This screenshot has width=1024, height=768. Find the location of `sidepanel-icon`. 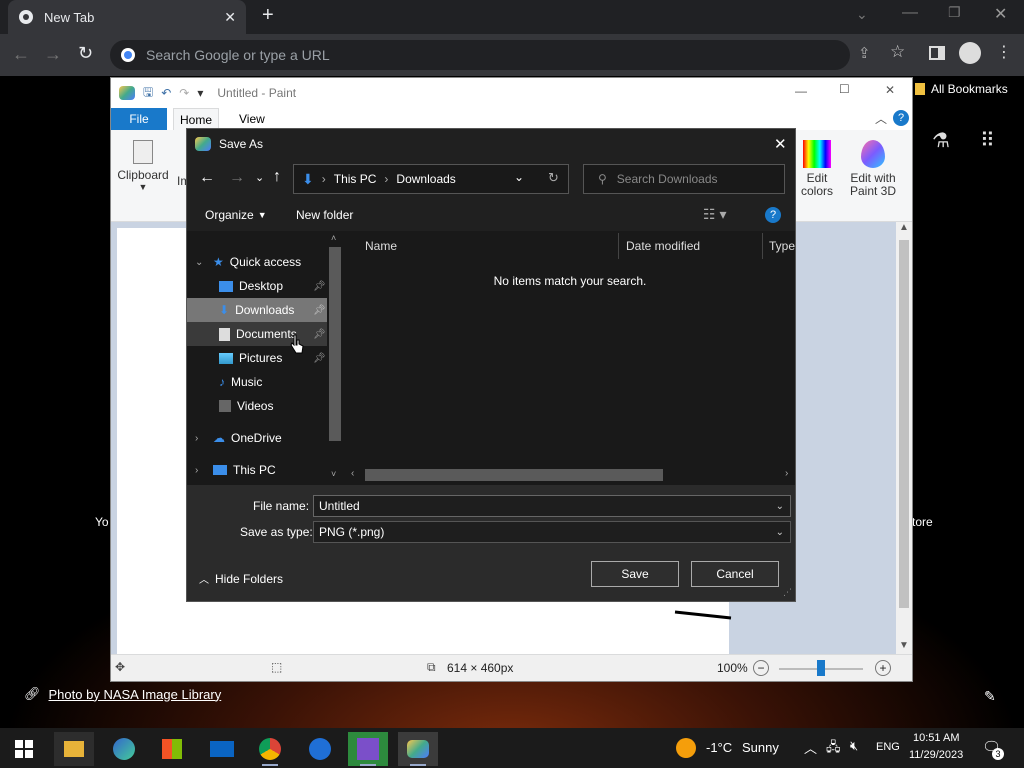

sidepanel-icon is located at coordinates (937, 53).